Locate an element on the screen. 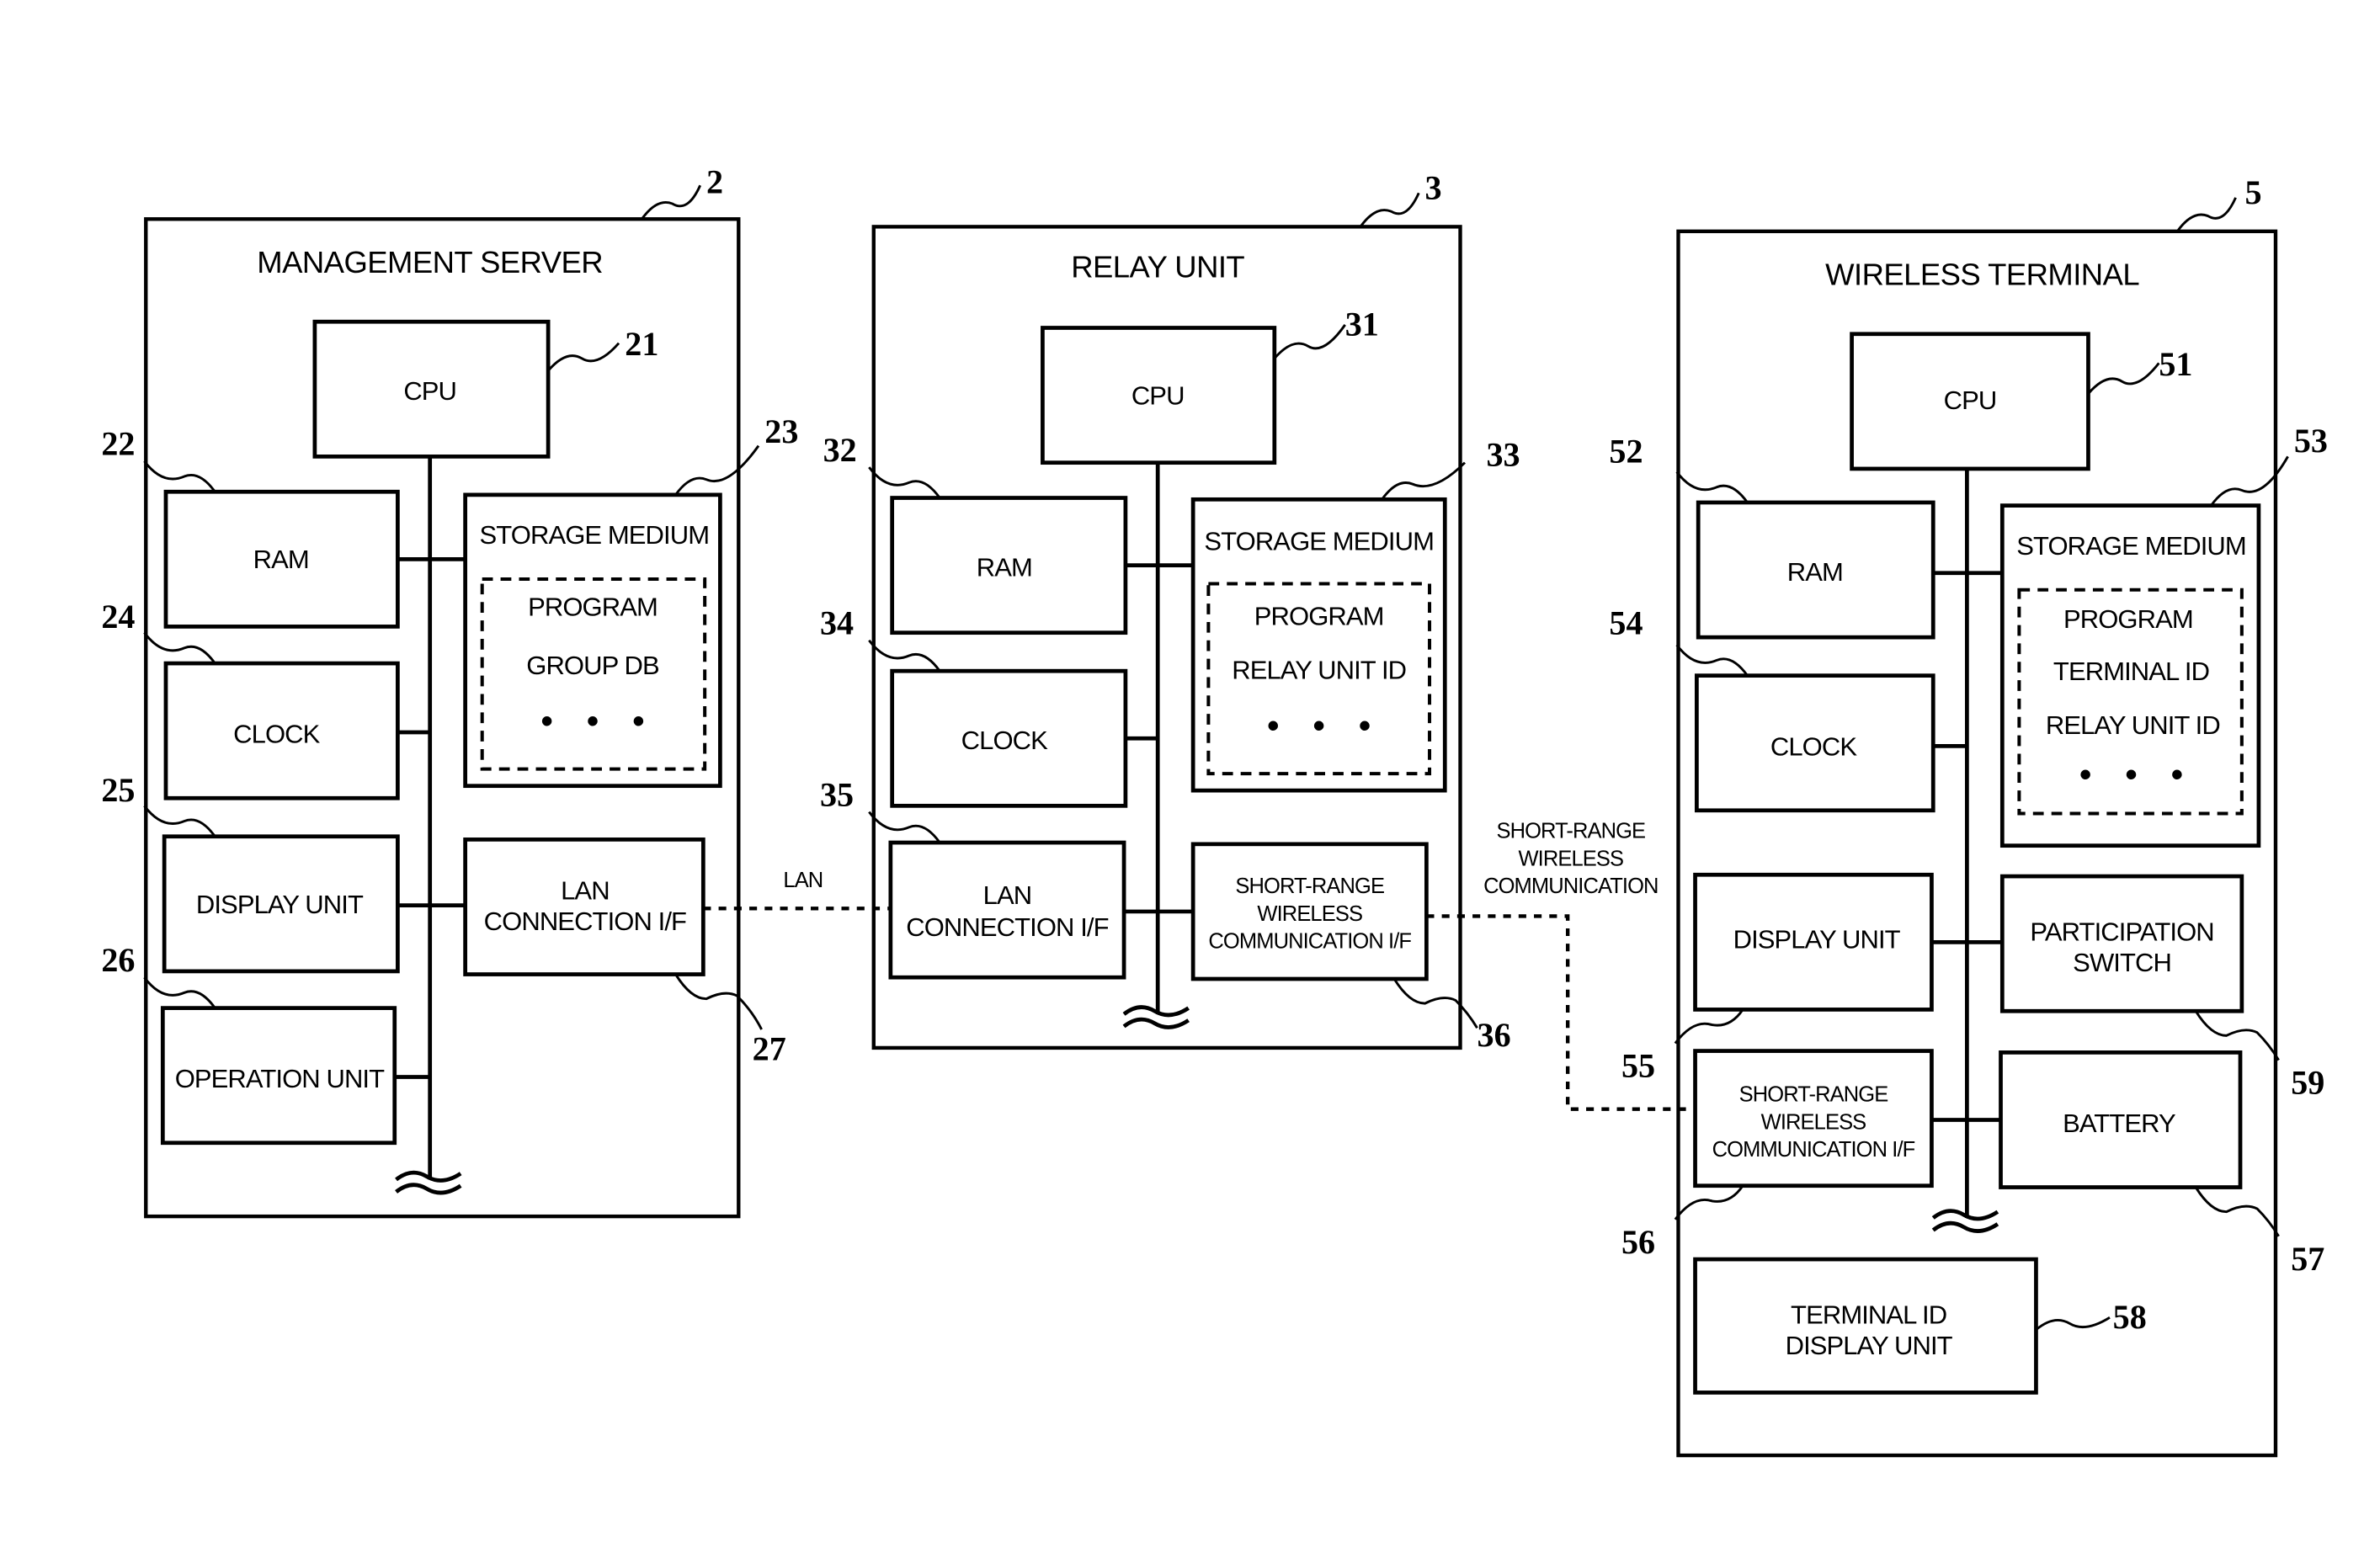 The image size is (2380, 1558). short-range-link-label-line: SHORT-RANGE is located at coordinates (1570, 831).